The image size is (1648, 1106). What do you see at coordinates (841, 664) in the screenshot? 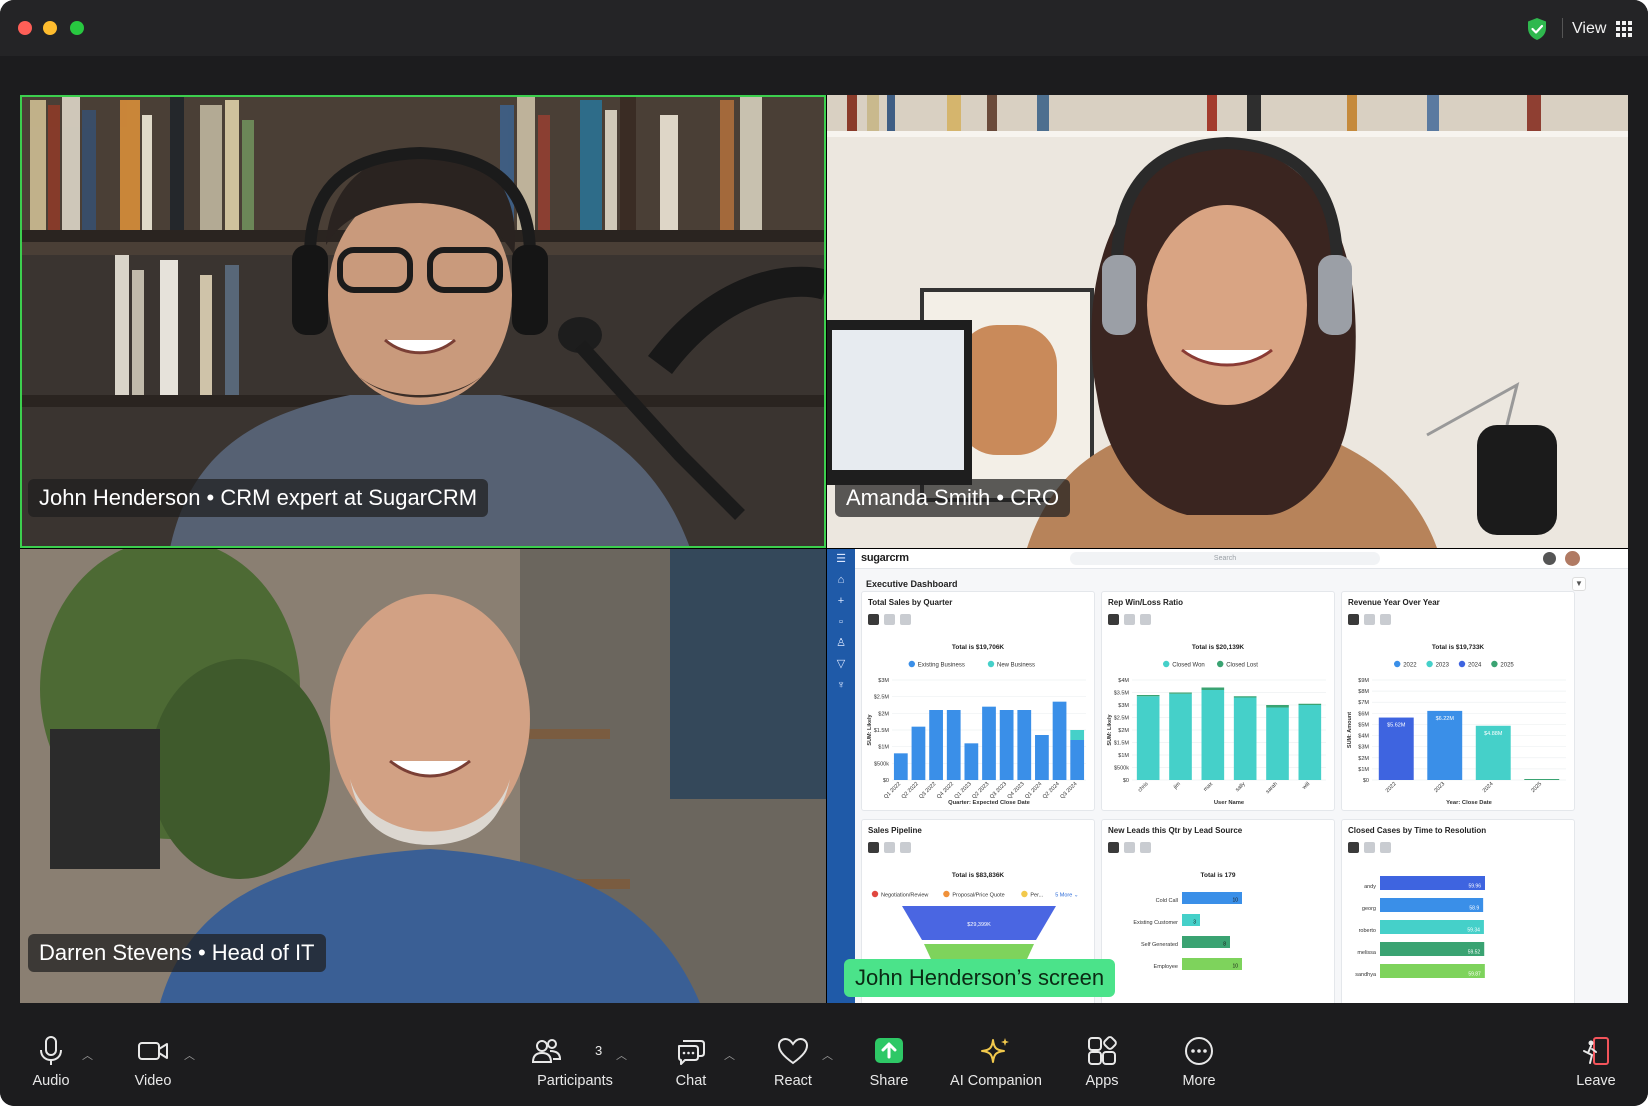
I see `crm-filter-icon: ▽` at bounding box center [841, 664].